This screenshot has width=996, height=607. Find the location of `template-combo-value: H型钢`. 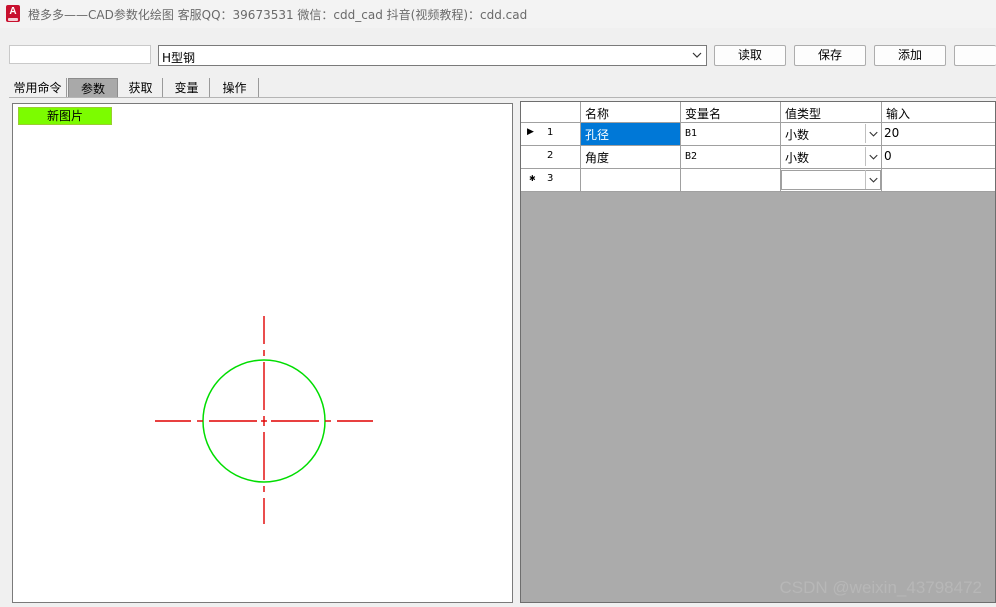

template-combo-value: H型钢 is located at coordinates (179, 58).